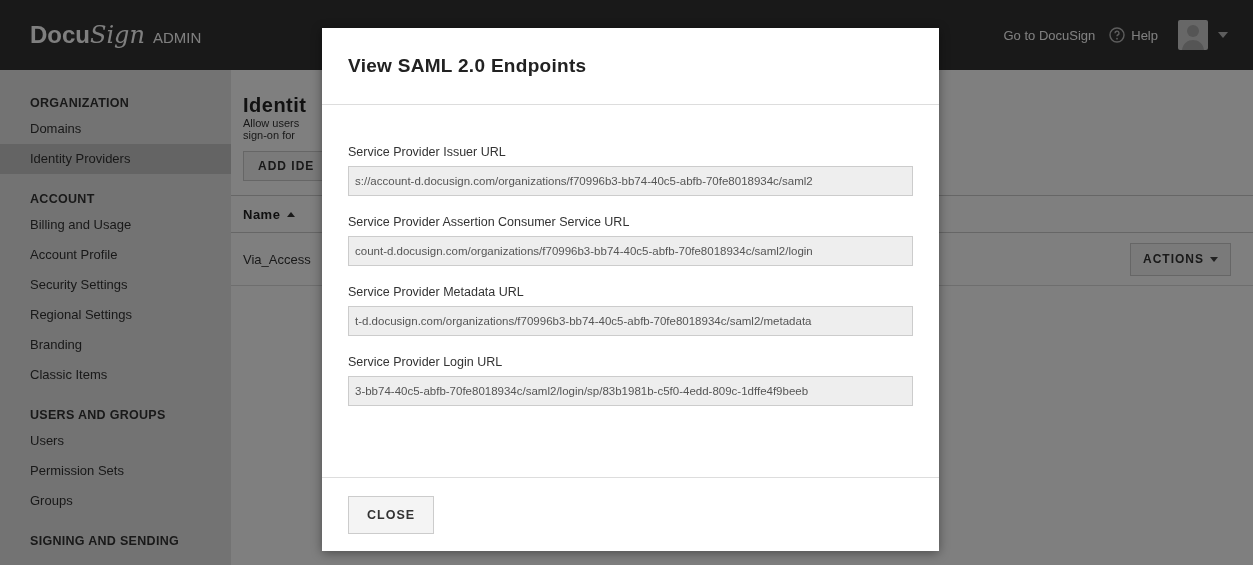 Image resolution: width=1253 pixels, height=565 pixels. What do you see at coordinates (115, 315) in the screenshot?
I see `sidebar-item: Regional Settings` at bounding box center [115, 315].